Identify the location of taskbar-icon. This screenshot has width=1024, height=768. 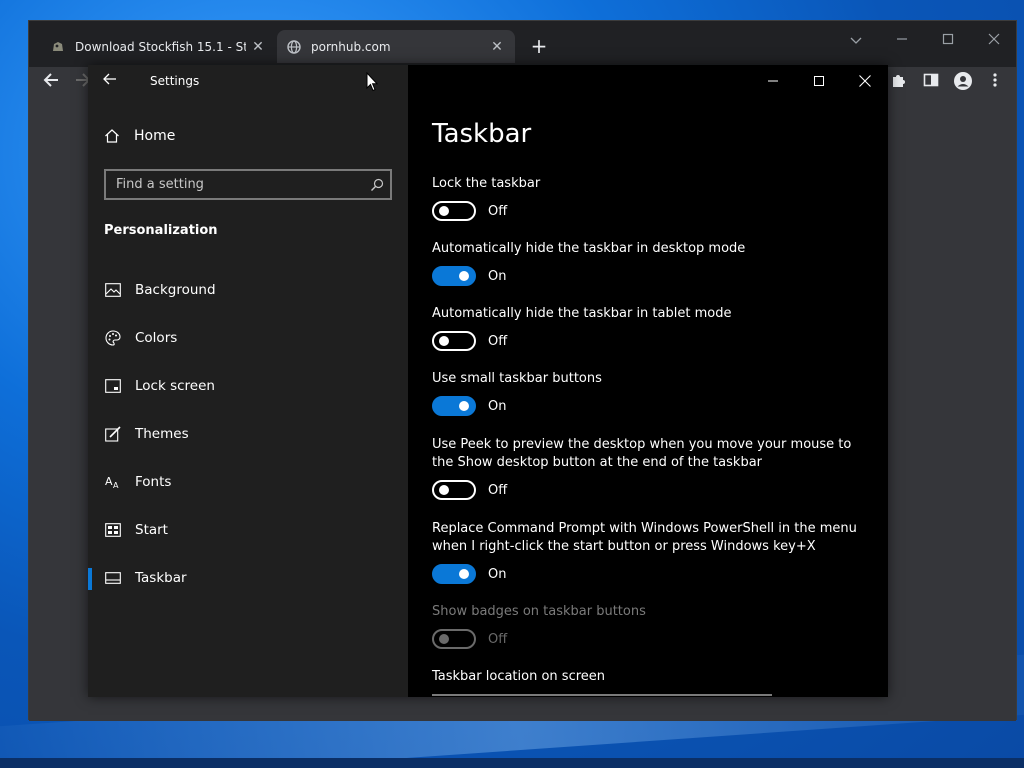
(113, 578).